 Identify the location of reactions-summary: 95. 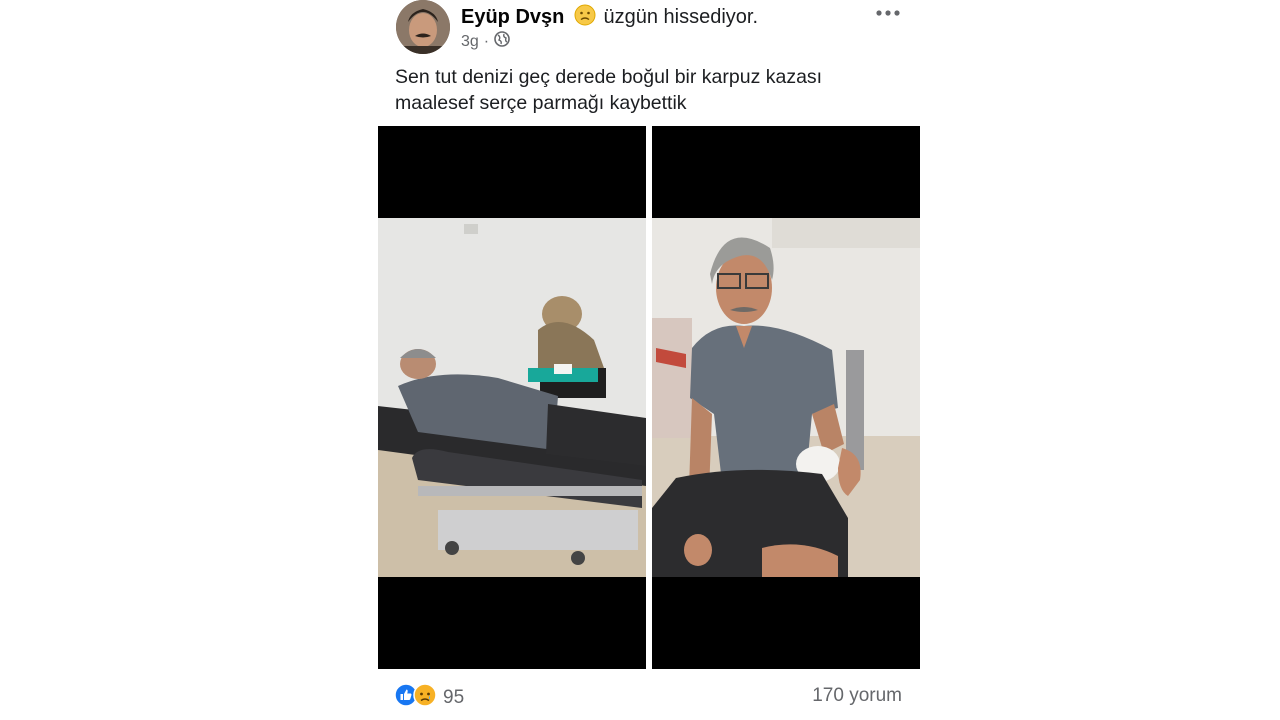
(429, 697).